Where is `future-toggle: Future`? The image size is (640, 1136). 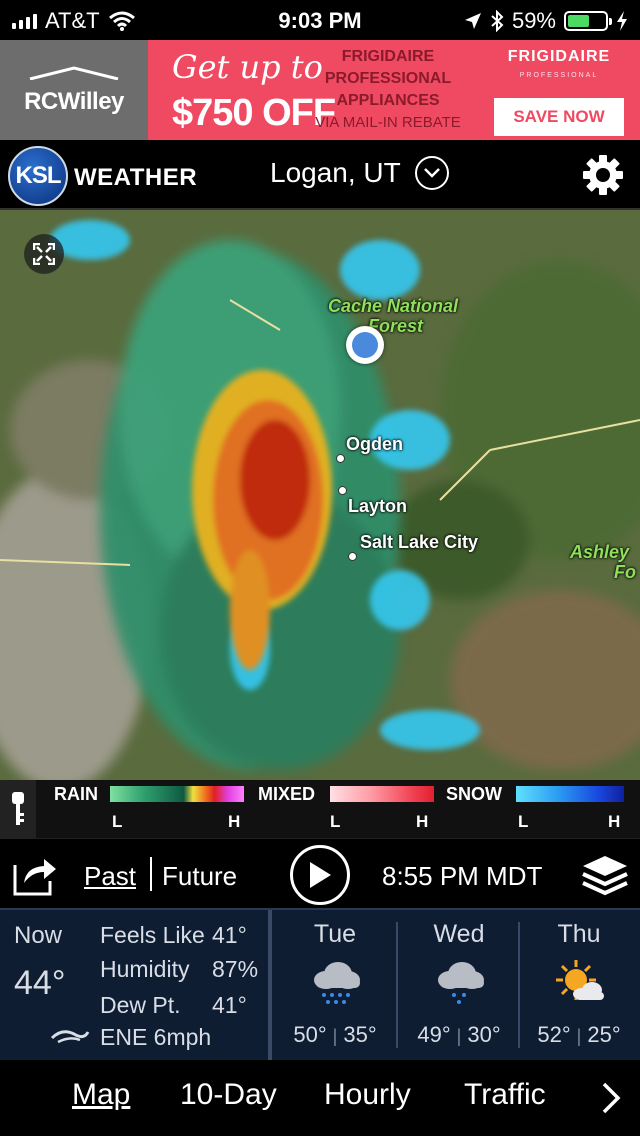 future-toggle: Future is located at coordinates (199, 876).